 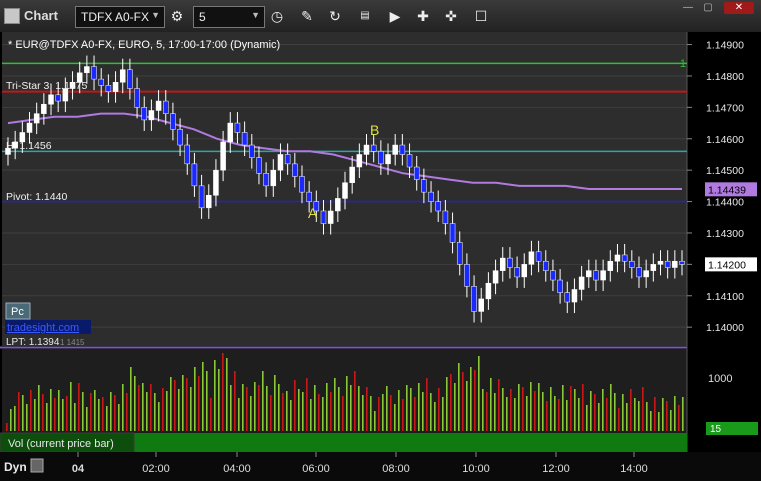 What do you see at coordinates (115, 17) in the screenshot?
I see `symbol-value: TDFX A0-FX` at bounding box center [115, 17].